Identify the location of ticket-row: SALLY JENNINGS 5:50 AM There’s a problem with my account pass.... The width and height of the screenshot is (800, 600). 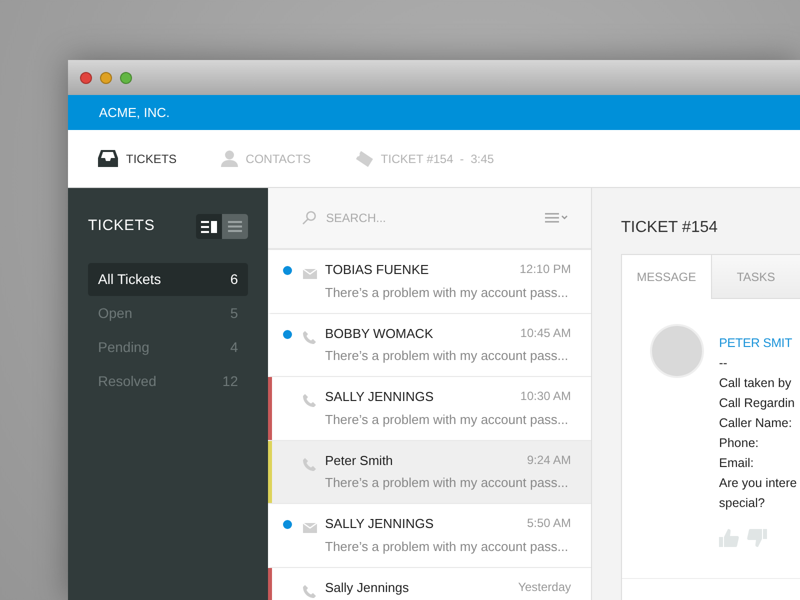
(429, 536).